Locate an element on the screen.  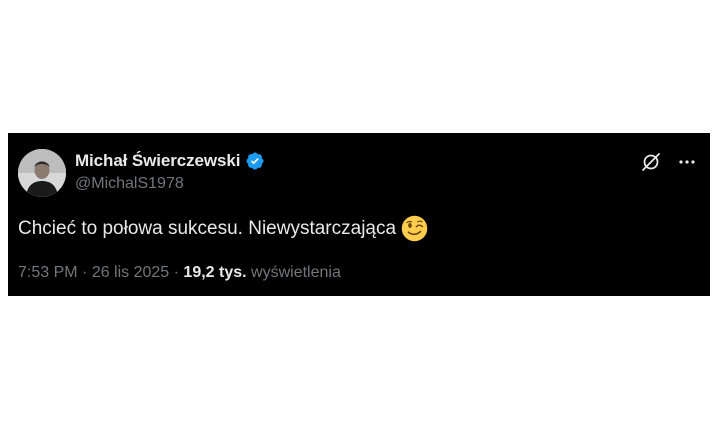
tweet-date: 26 lis 2025 is located at coordinates (130, 272).